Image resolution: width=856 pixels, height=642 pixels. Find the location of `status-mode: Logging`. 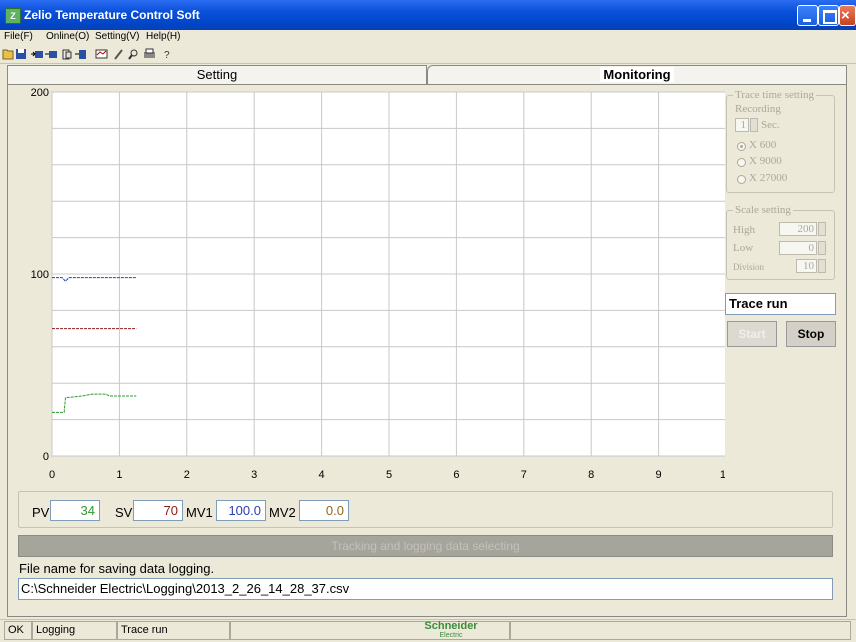

status-mode: Logging is located at coordinates (74, 630).